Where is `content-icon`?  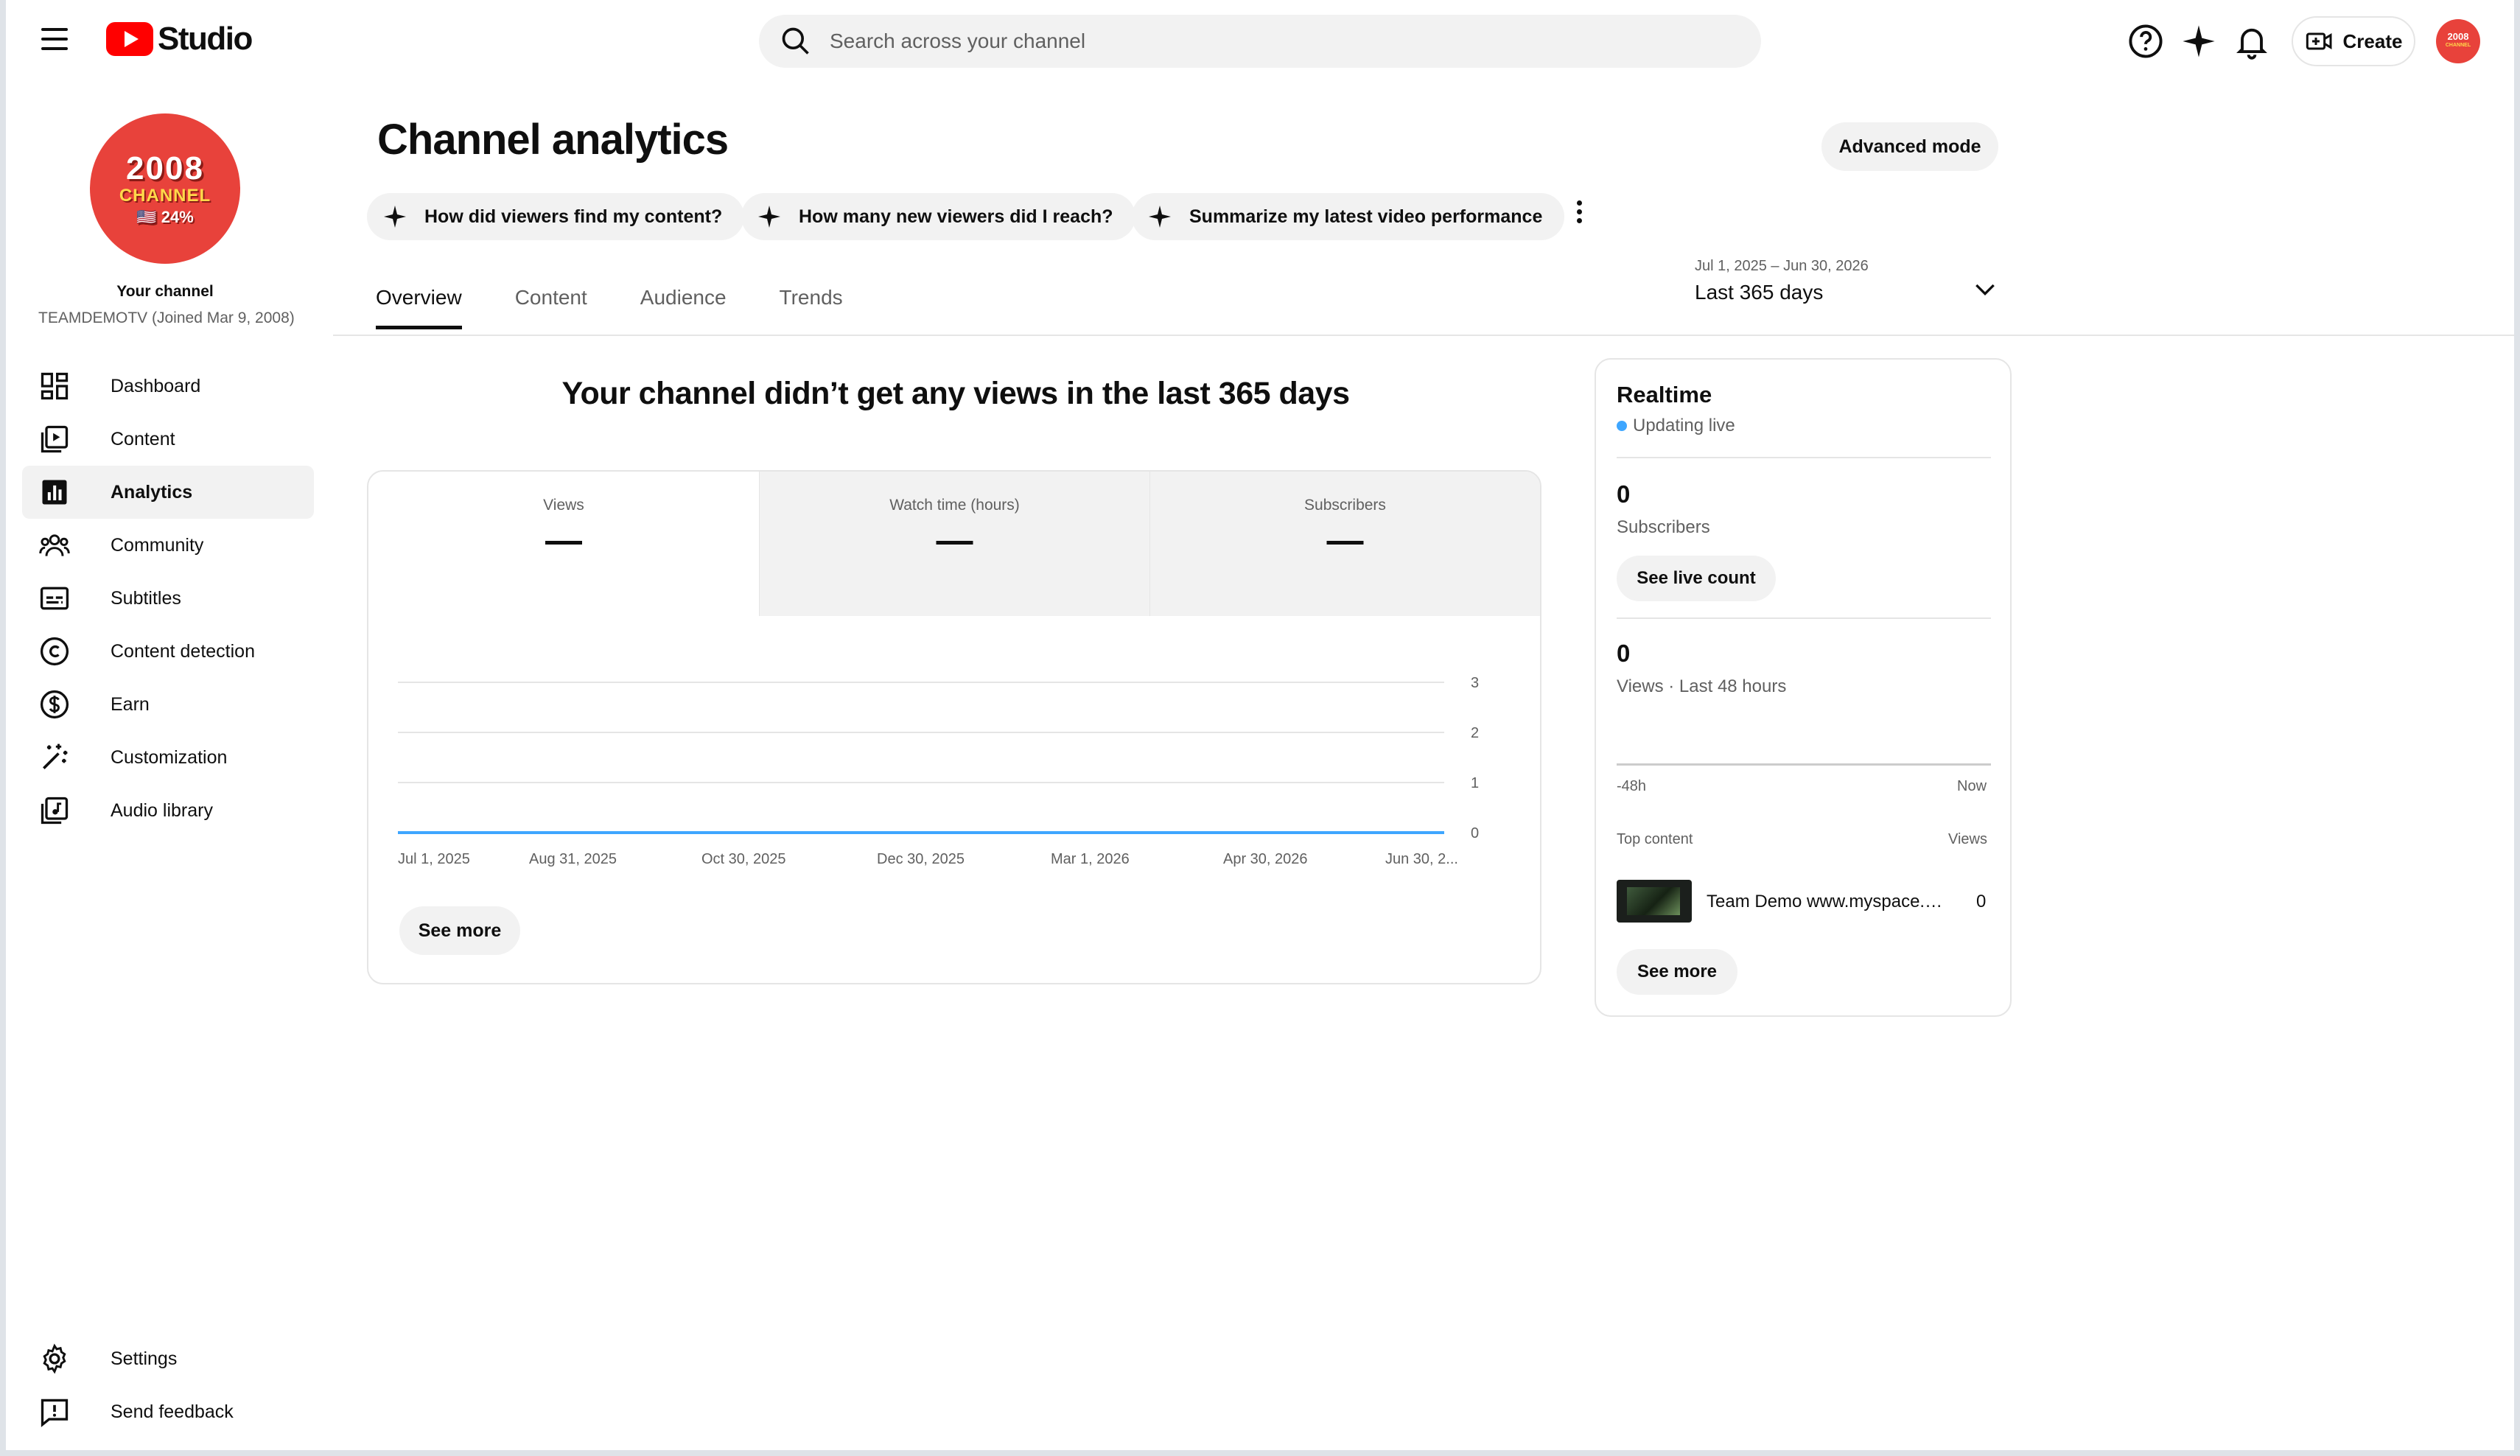 content-icon is located at coordinates (55, 439).